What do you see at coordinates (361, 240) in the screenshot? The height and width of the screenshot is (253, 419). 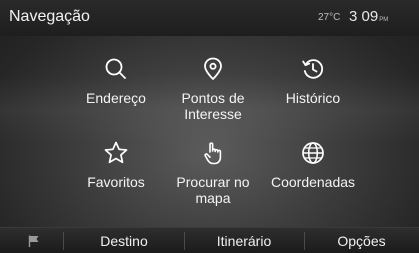 I see `tab-options: Opções` at bounding box center [361, 240].